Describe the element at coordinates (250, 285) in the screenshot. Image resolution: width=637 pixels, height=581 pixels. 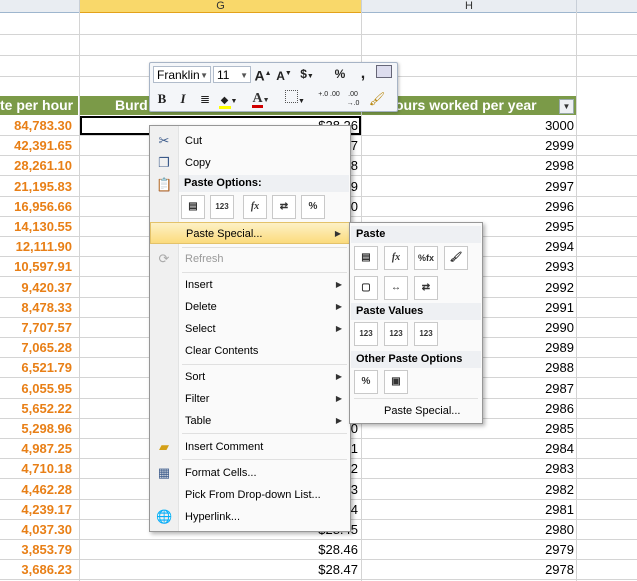
I see `menu-item-insert: Insert ▶` at that location.